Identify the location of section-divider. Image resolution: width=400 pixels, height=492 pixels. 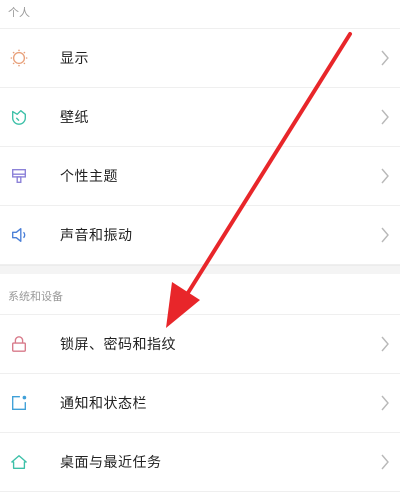
(200, 269).